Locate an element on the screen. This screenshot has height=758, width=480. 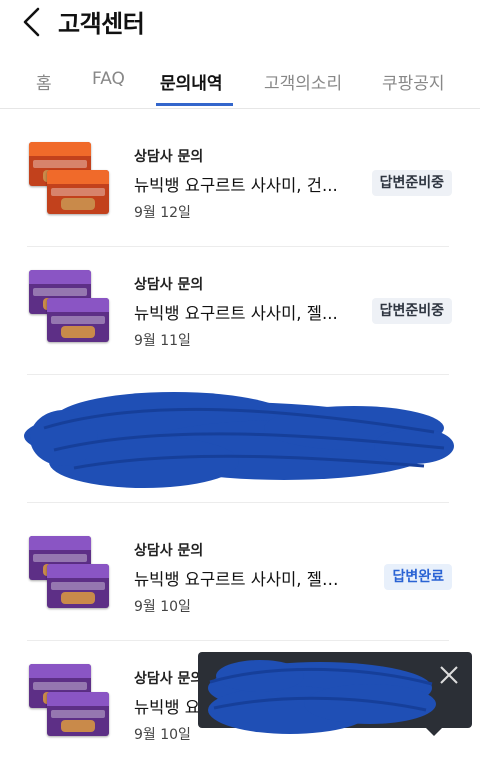
active-tab-indicator is located at coordinates (194, 104).